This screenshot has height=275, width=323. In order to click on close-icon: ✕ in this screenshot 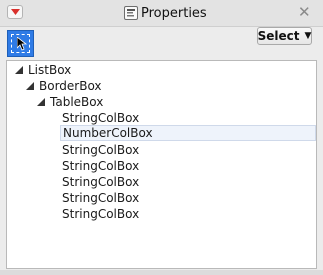, I will do `click(304, 12)`.